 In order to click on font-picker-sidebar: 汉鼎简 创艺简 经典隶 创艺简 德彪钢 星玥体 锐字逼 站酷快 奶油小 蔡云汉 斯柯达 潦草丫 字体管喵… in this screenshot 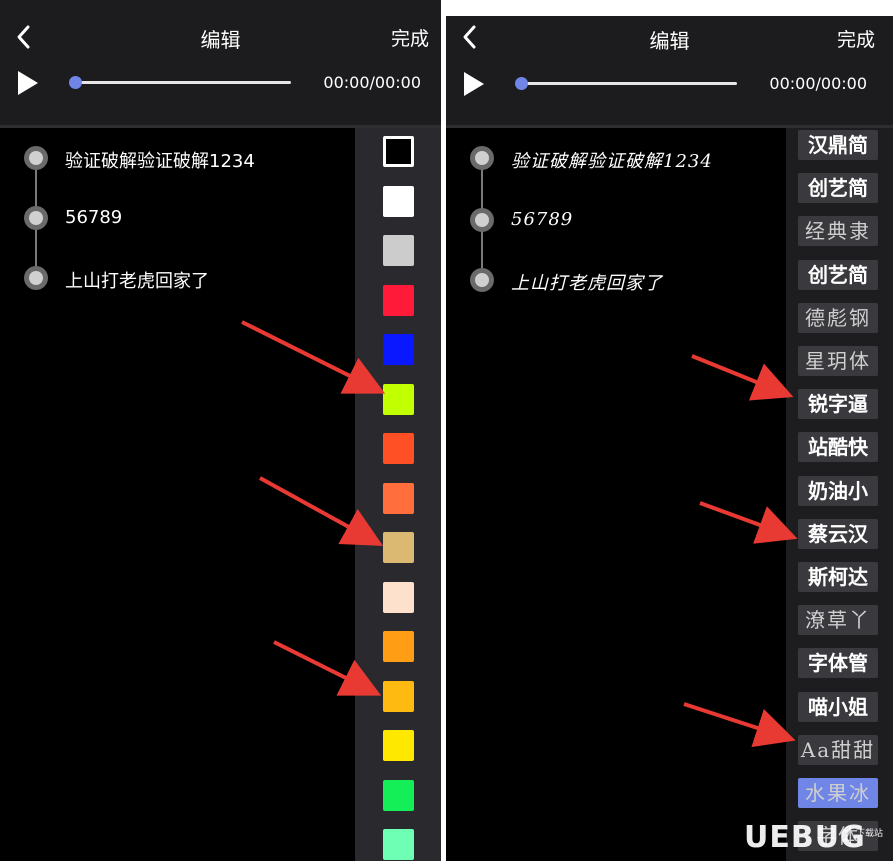, I will do `click(839, 494)`.